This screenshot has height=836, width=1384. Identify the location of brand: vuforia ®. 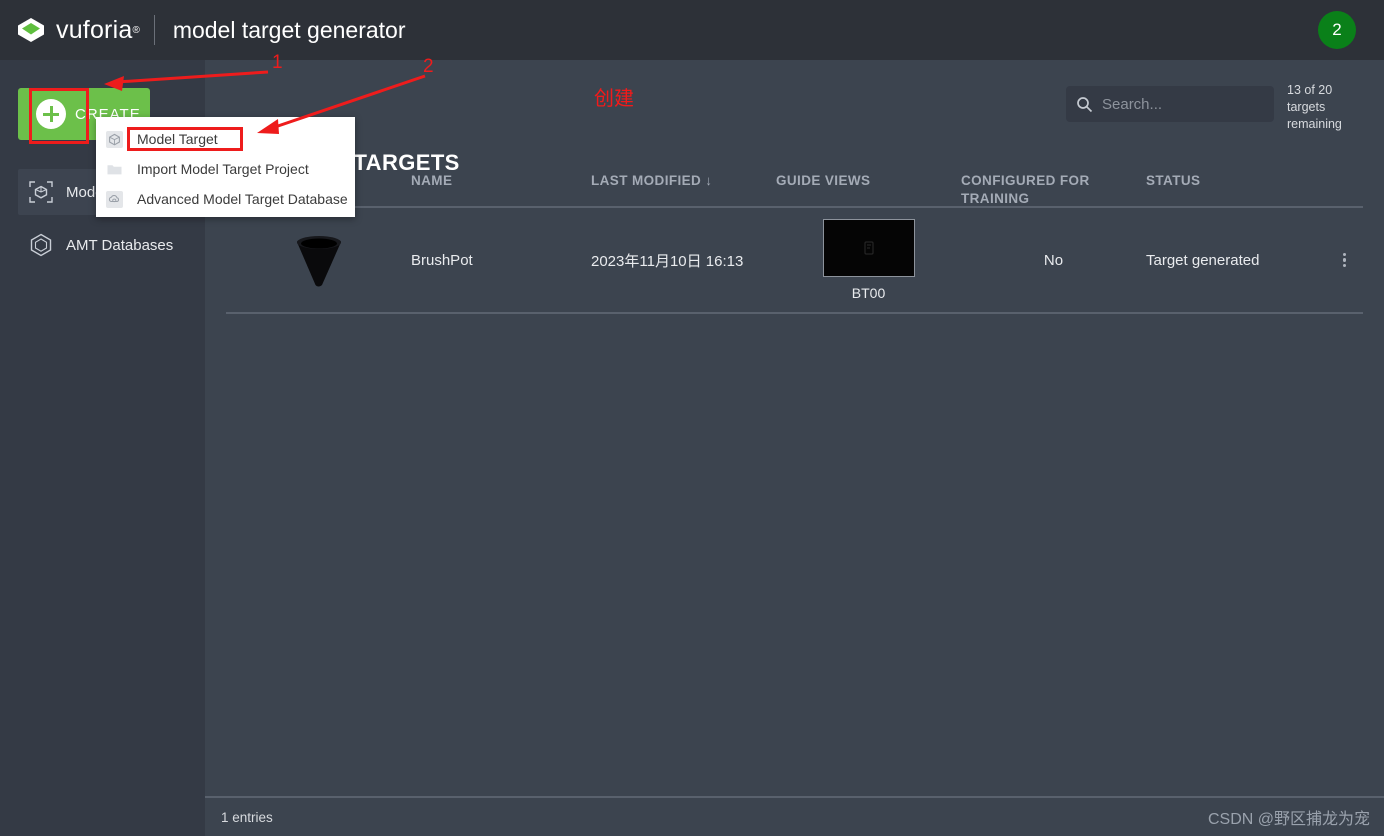
(70, 30).